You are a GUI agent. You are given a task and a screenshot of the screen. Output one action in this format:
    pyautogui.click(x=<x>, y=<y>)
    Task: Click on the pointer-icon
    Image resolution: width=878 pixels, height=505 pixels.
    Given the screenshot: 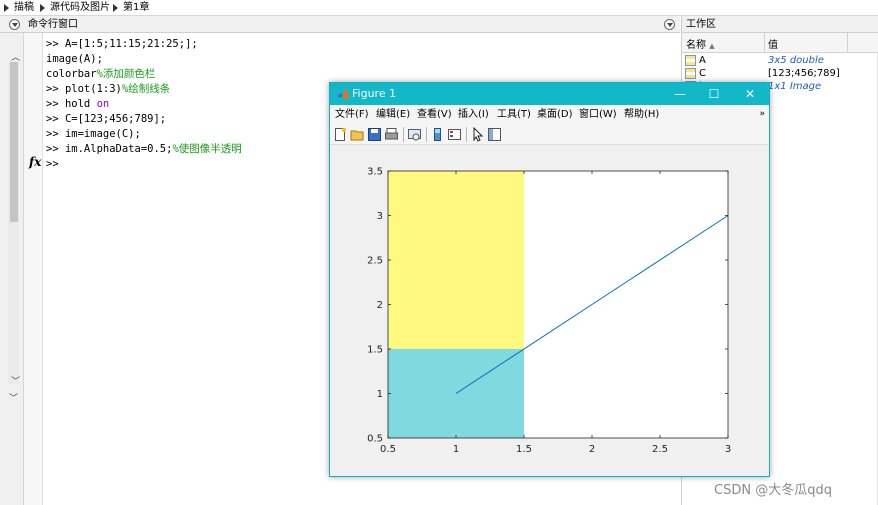 What is the action you would take?
    pyautogui.click(x=477, y=134)
    